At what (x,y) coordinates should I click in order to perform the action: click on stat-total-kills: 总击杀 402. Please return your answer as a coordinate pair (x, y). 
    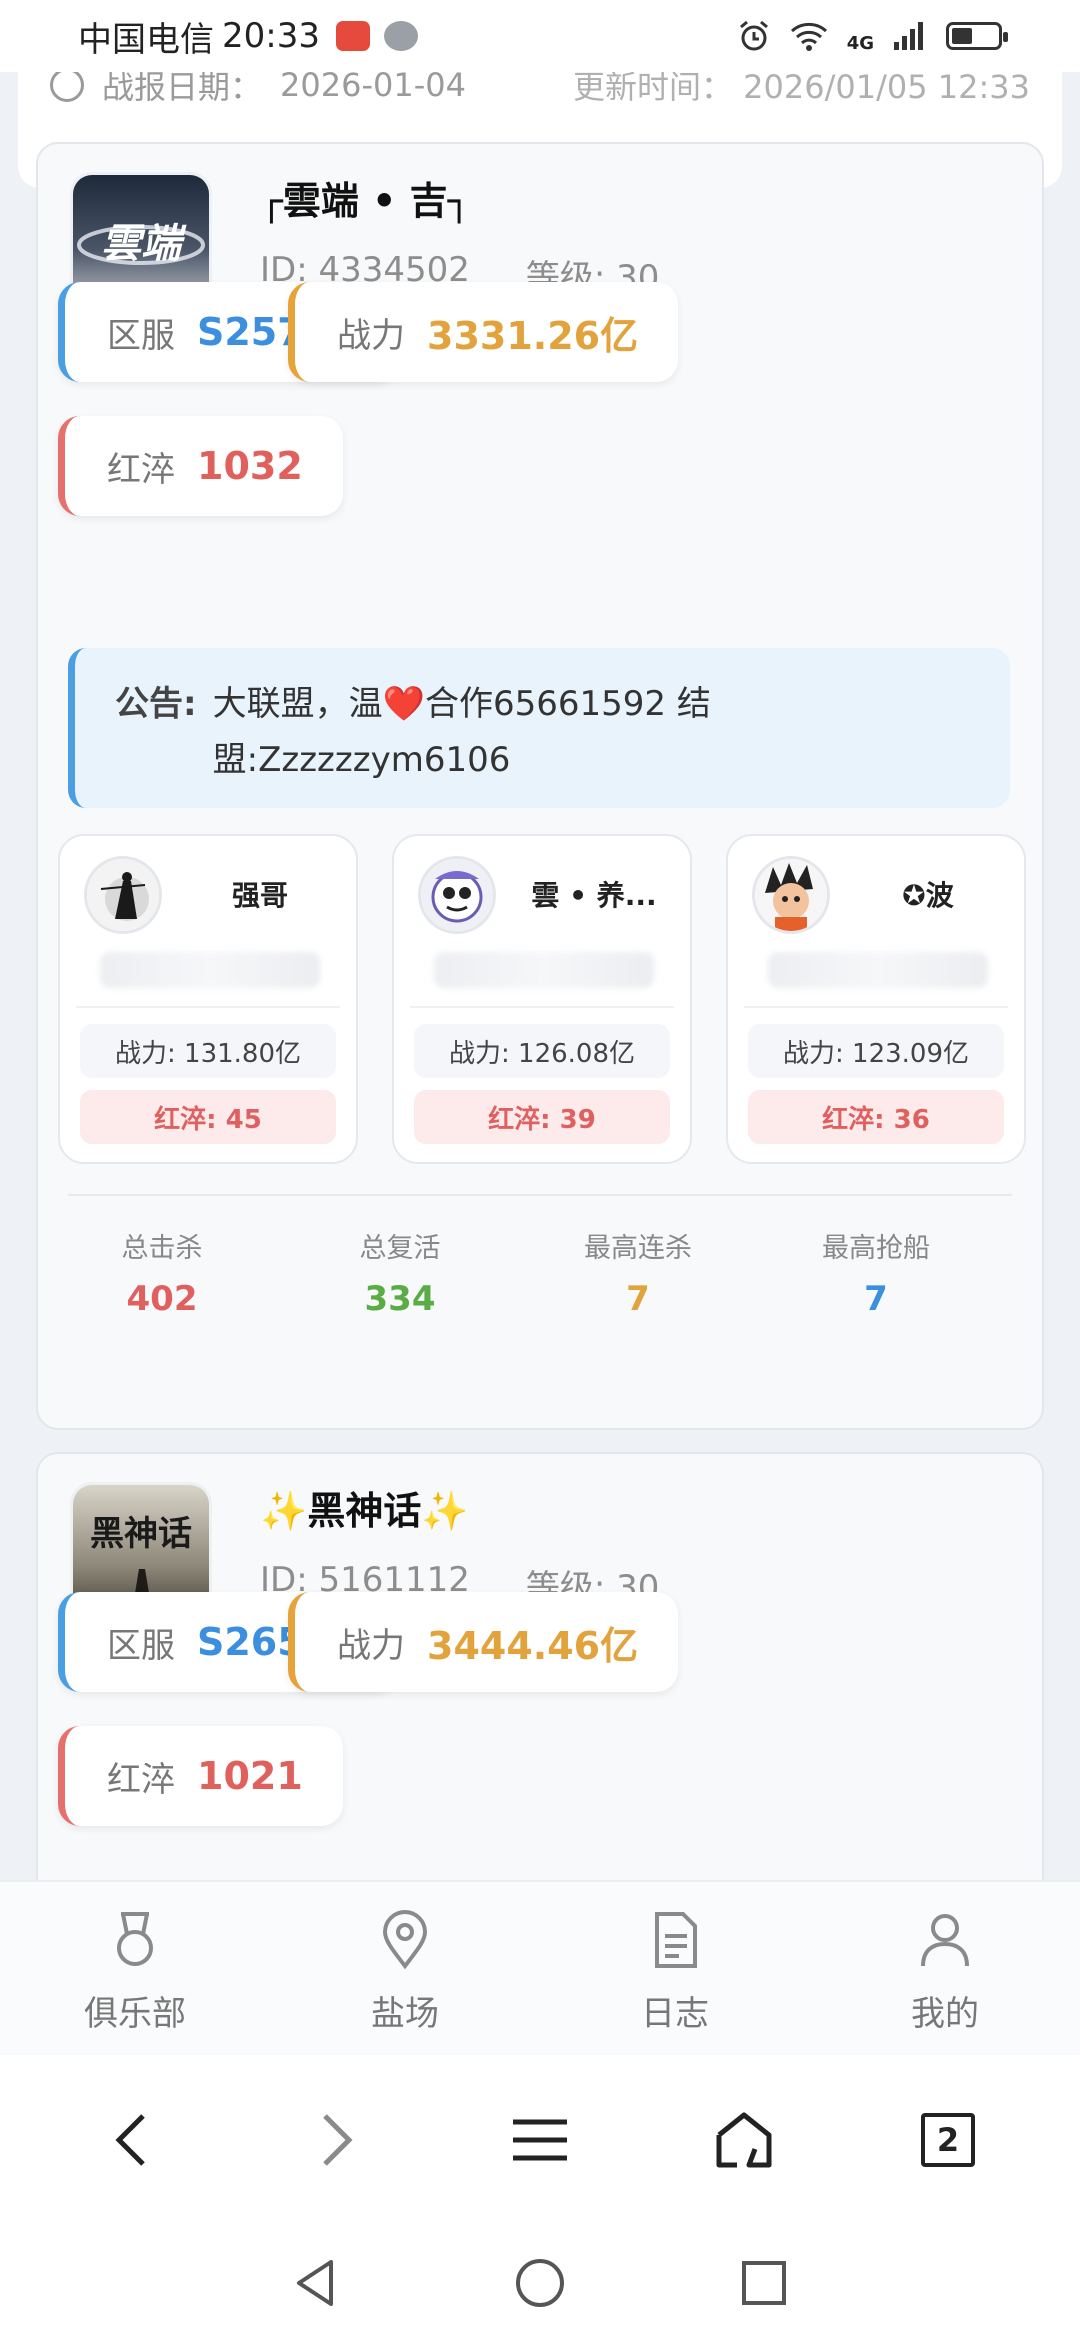
    Looking at the image, I should click on (162, 1276).